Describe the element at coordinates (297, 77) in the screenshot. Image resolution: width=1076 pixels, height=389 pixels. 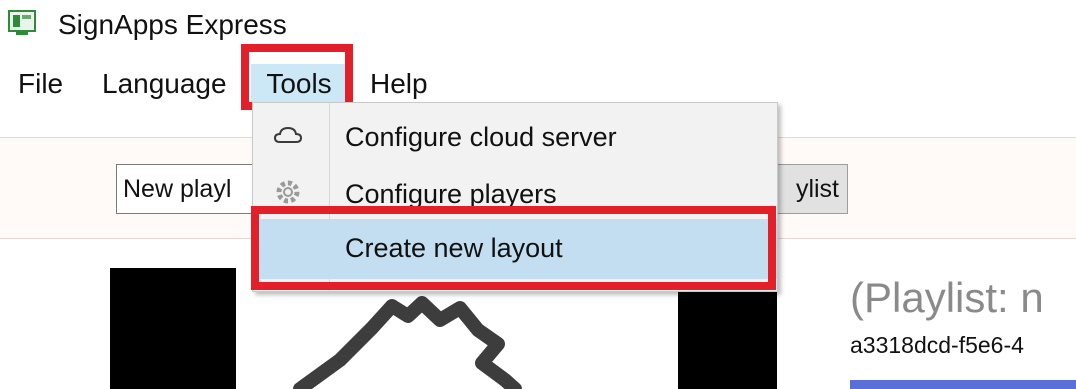
I see `tools-highlight-box` at that location.